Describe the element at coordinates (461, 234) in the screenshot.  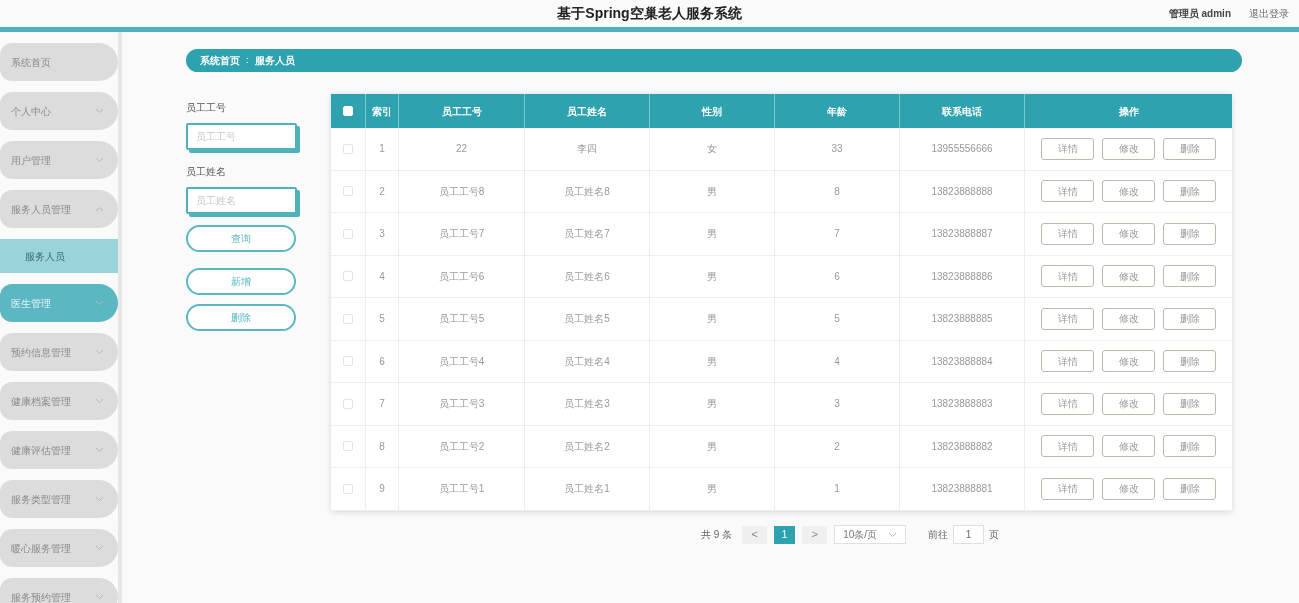
I see `table-cell-text: 员工工号7` at that location.